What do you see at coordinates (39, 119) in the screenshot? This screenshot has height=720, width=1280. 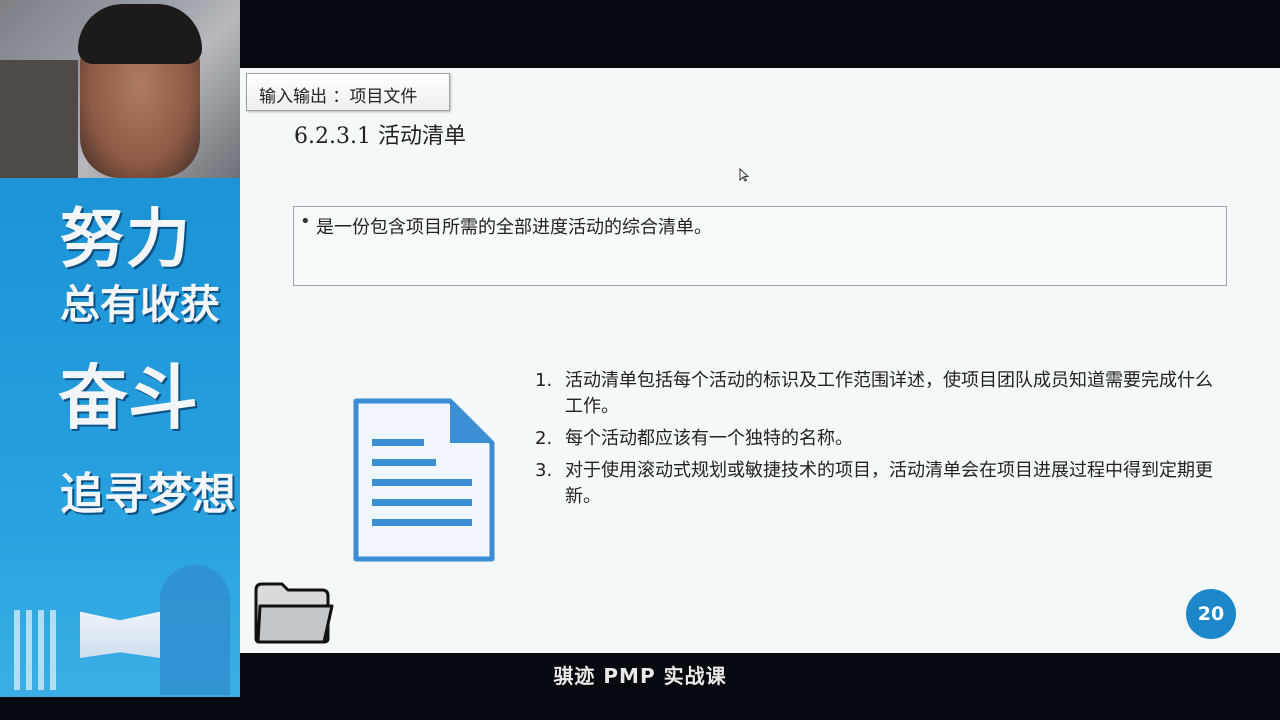 I see `webcam-background` at bounding box center [39, 119].